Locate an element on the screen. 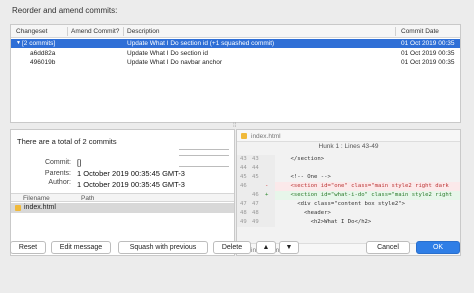 Image resolution: width=474 pixels, height=293 pixels. column-header-filename: Filename is located at coordinates (36, 198).